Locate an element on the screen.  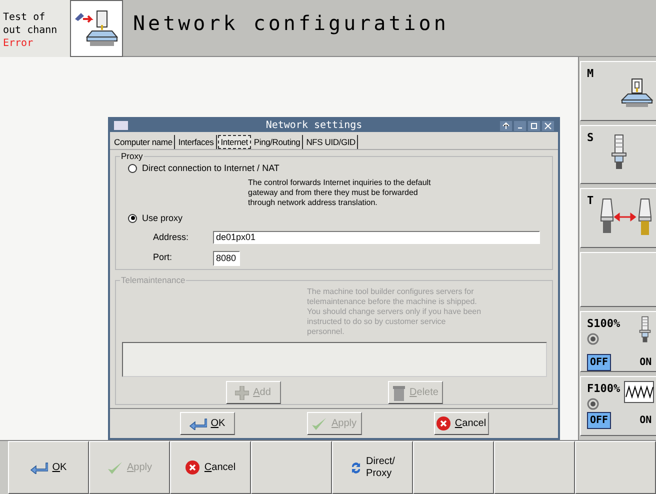
tool-change-softkey: T is located at coordinates (618, 218).